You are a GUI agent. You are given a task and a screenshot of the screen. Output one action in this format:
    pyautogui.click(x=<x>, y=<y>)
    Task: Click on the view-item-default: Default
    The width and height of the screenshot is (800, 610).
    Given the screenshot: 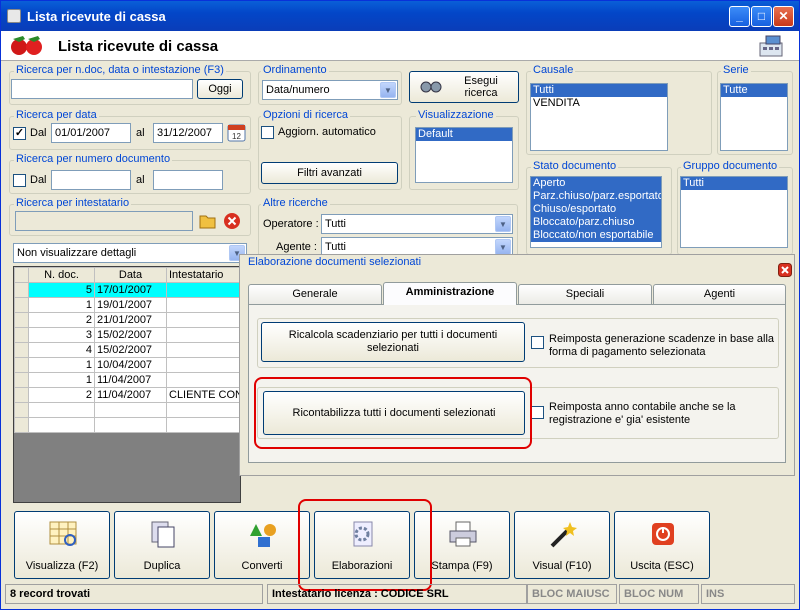 What is the action you would take?
    pyautogui.click(x=464, y=134)
    